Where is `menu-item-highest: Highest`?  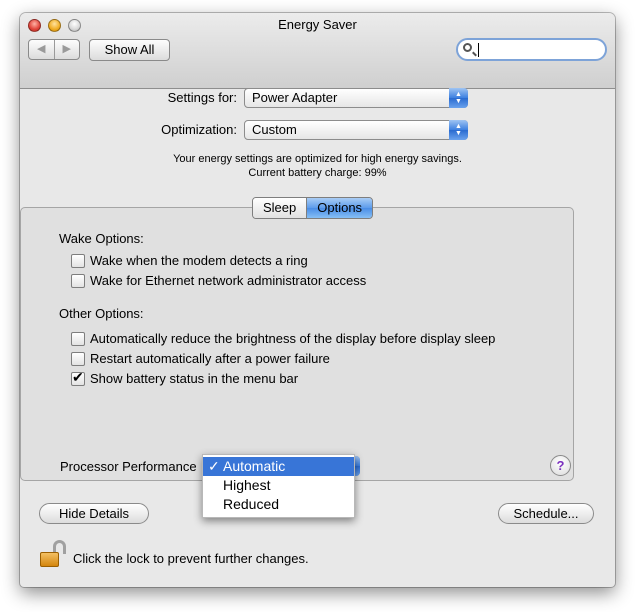
menu-item-highest: Highest is located at coordinates (278, 485).